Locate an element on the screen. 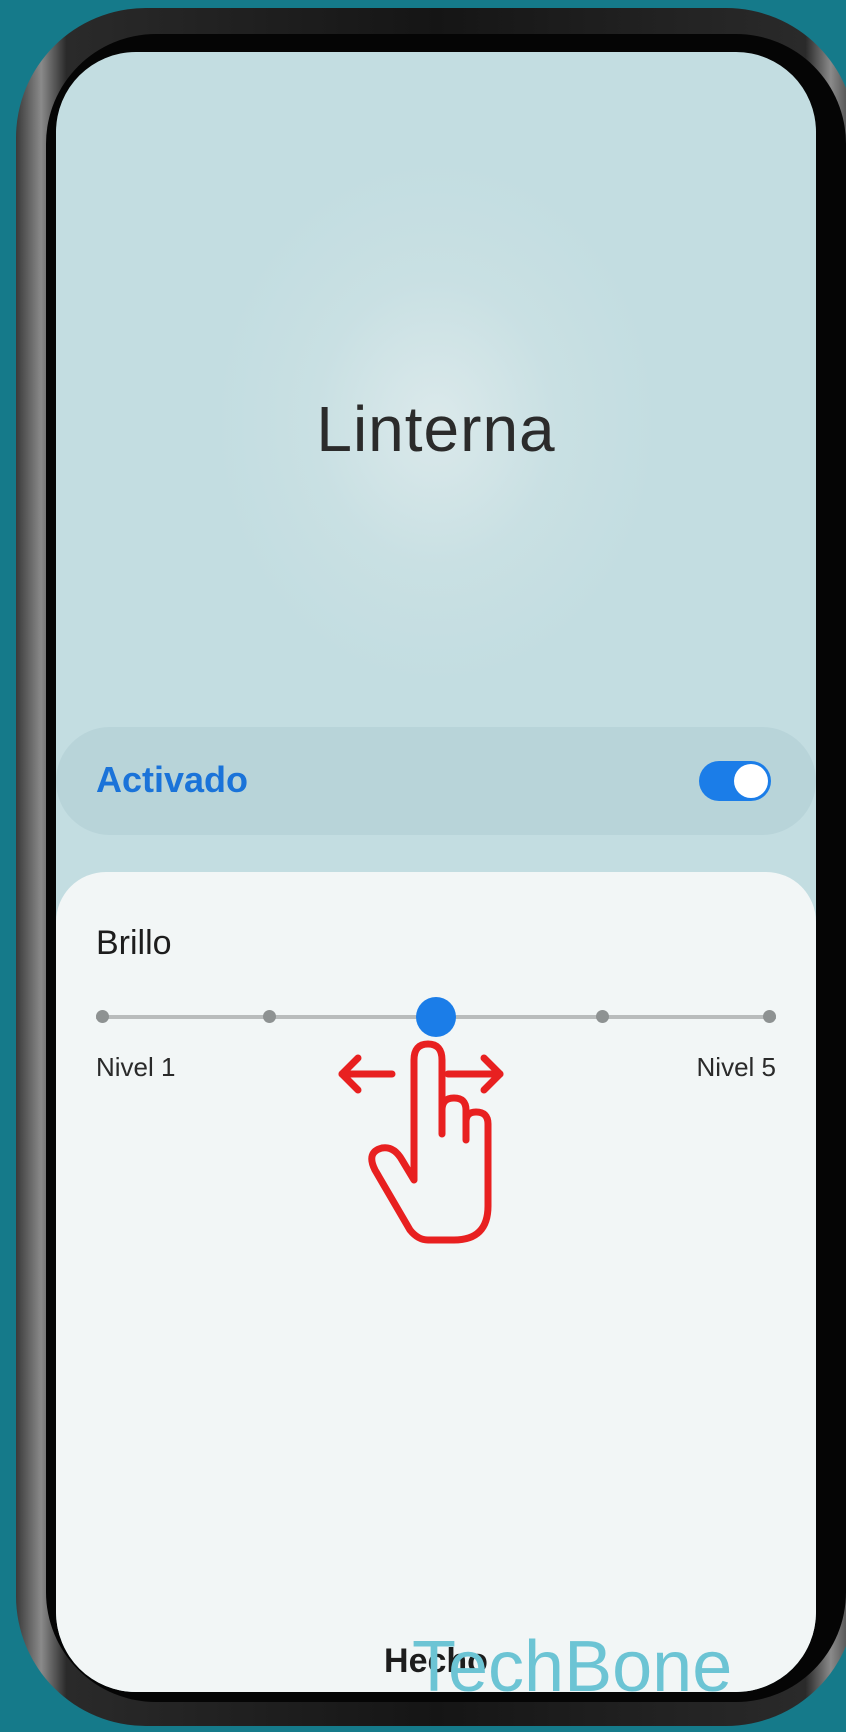  flashlight-switch is located at coordinates (735, 781).